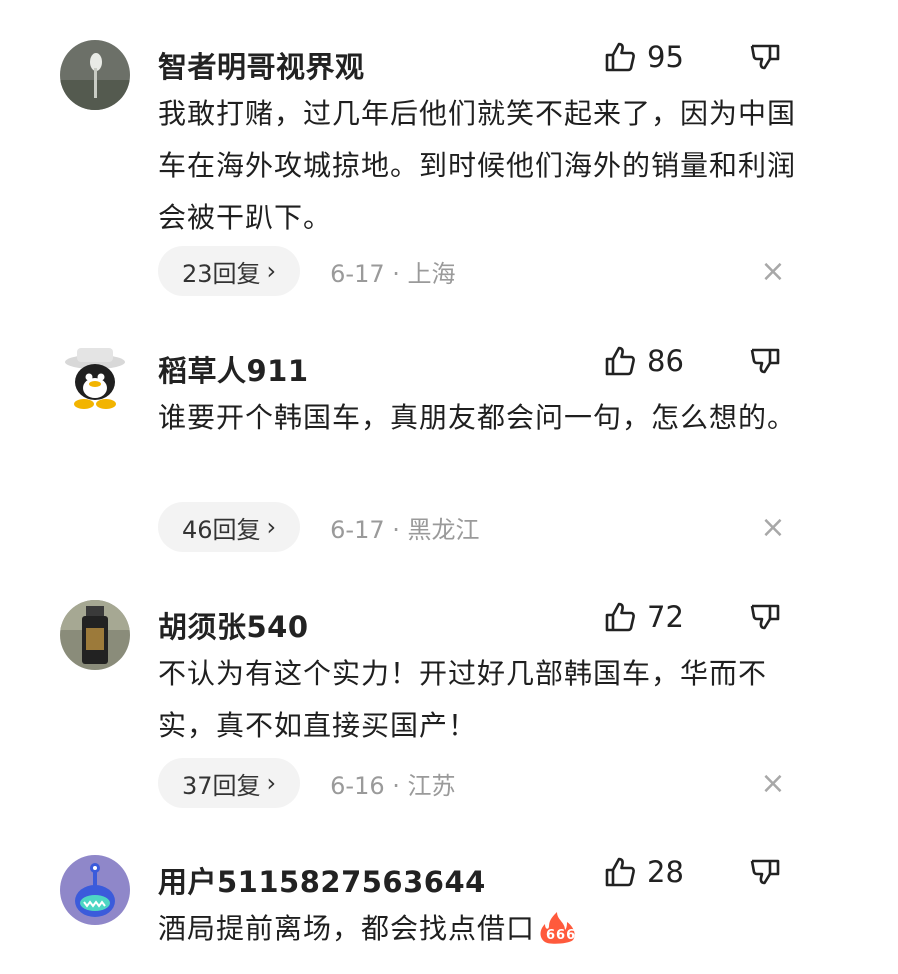 The image size is (898, 974). What do you see at coordinates (319, 527) in the screenshot?
I see `comment-meta: 46回复 › 6-17 · 黑龙江` at bounding box center [319, 527].